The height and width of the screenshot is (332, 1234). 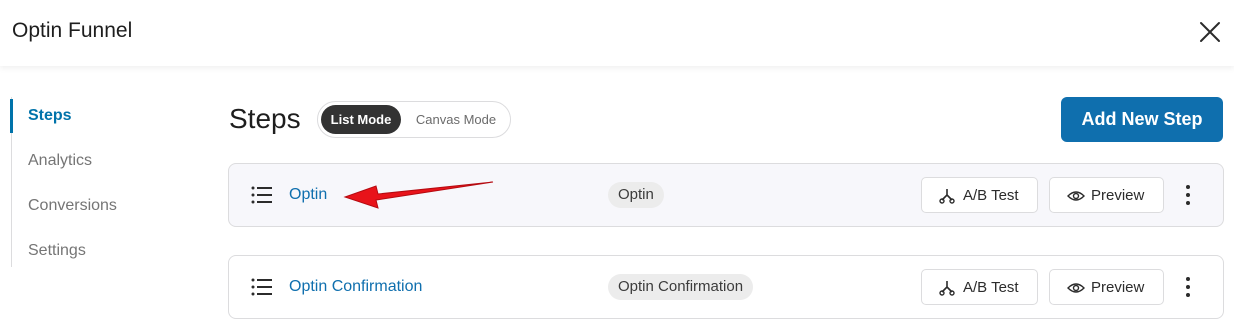 What do you see at coordinates (1142, 119) in the screenshot?
I see `add-new-step-button: Add New Step` at bounding box center [1142, 119].